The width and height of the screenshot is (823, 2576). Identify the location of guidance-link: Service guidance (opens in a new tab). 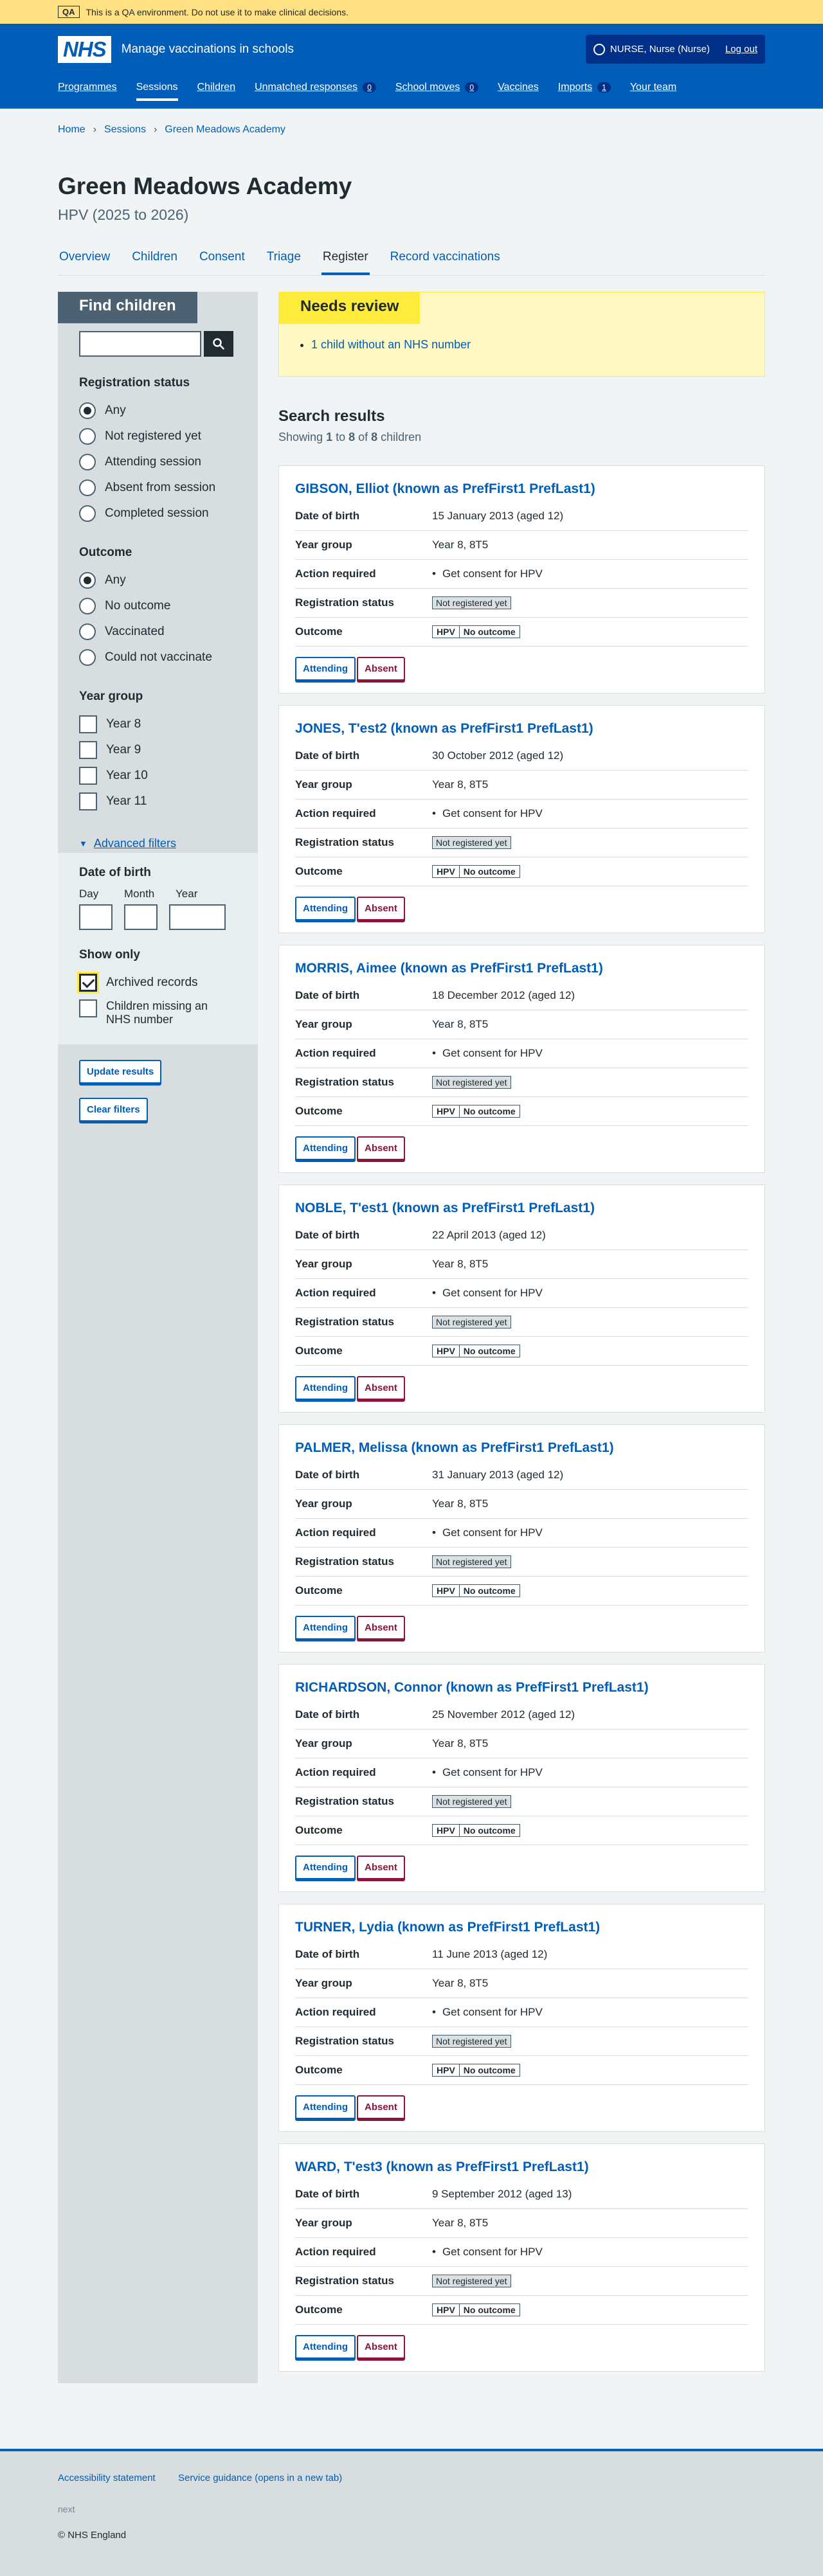
(260, 2478).